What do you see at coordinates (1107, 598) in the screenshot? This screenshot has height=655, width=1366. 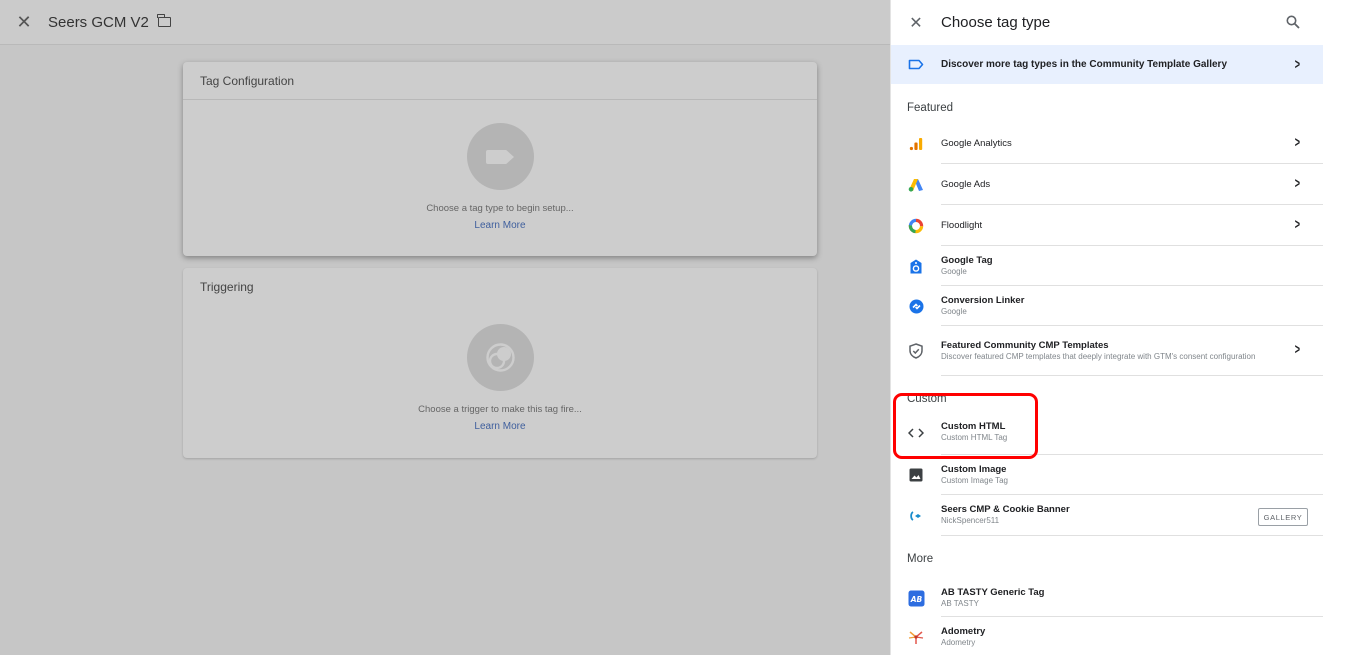 I see `tag-type-ab-tasty: AB AB TASTY Generic Tag AB TASTY` at bounding box center [1107, 598].